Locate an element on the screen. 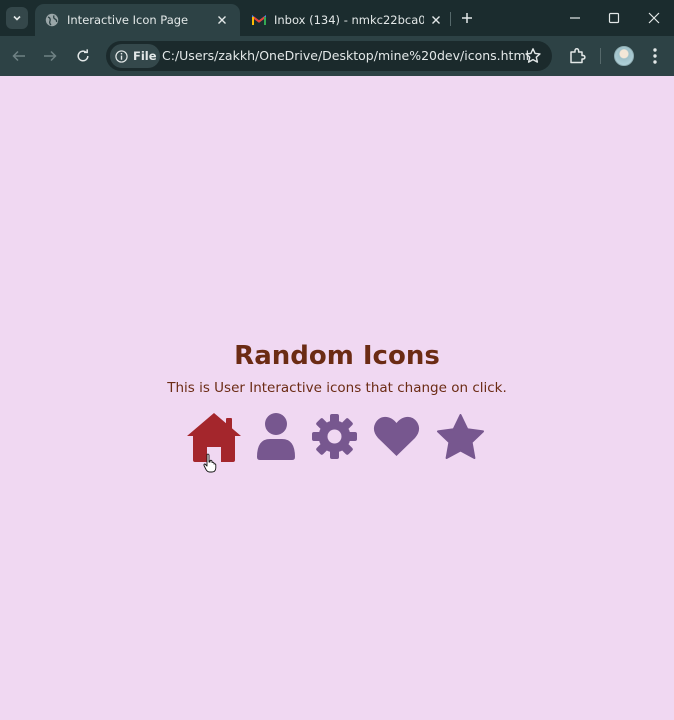 This screenshot has height=720, width=674. maximize-button is located at coordinates (614, 18).